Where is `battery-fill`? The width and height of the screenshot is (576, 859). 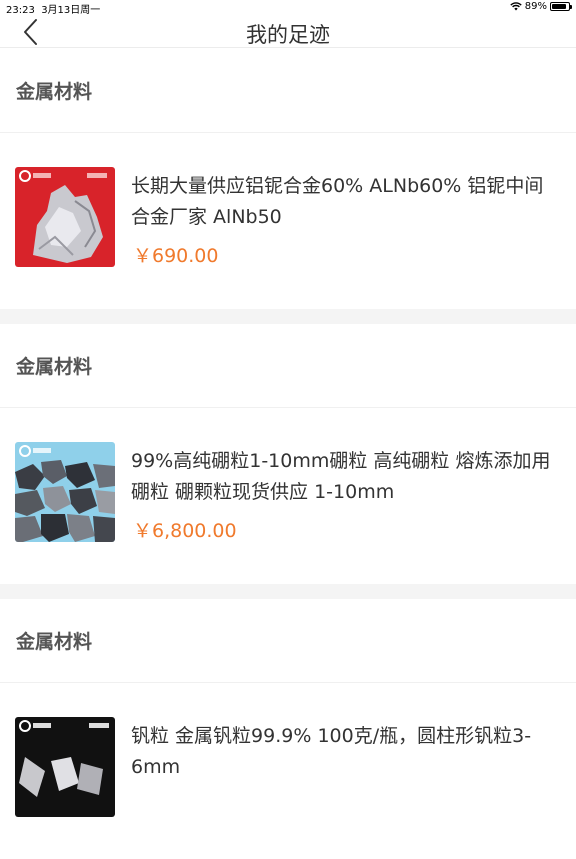
battery-fill is located at coordinates (559, 6).